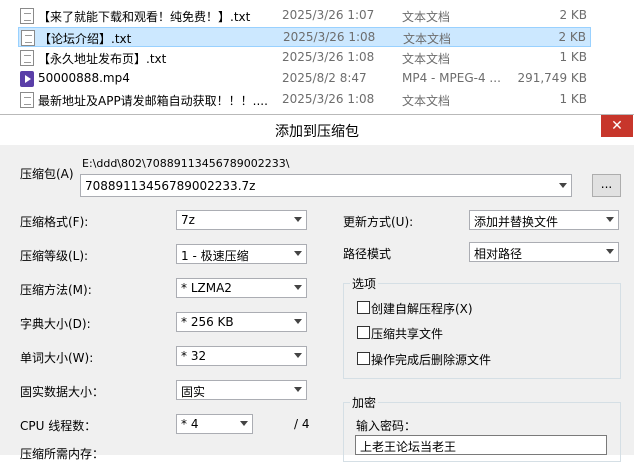 The width and height of the screenshot is (634, 462). Describe the element at coordinates (54, 222) in the screenshot. I see `format-label: 压缩格式(F):` at that location.